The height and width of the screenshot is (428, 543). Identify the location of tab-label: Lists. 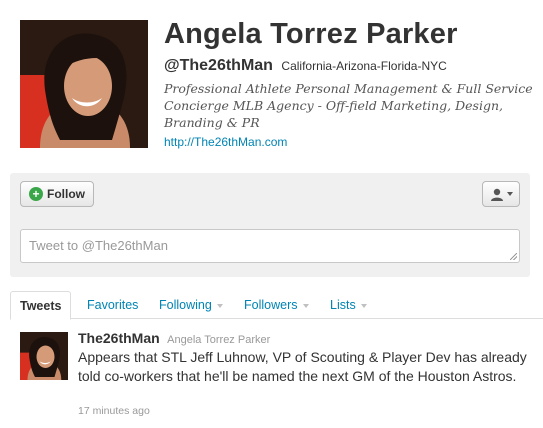
(343, 305).